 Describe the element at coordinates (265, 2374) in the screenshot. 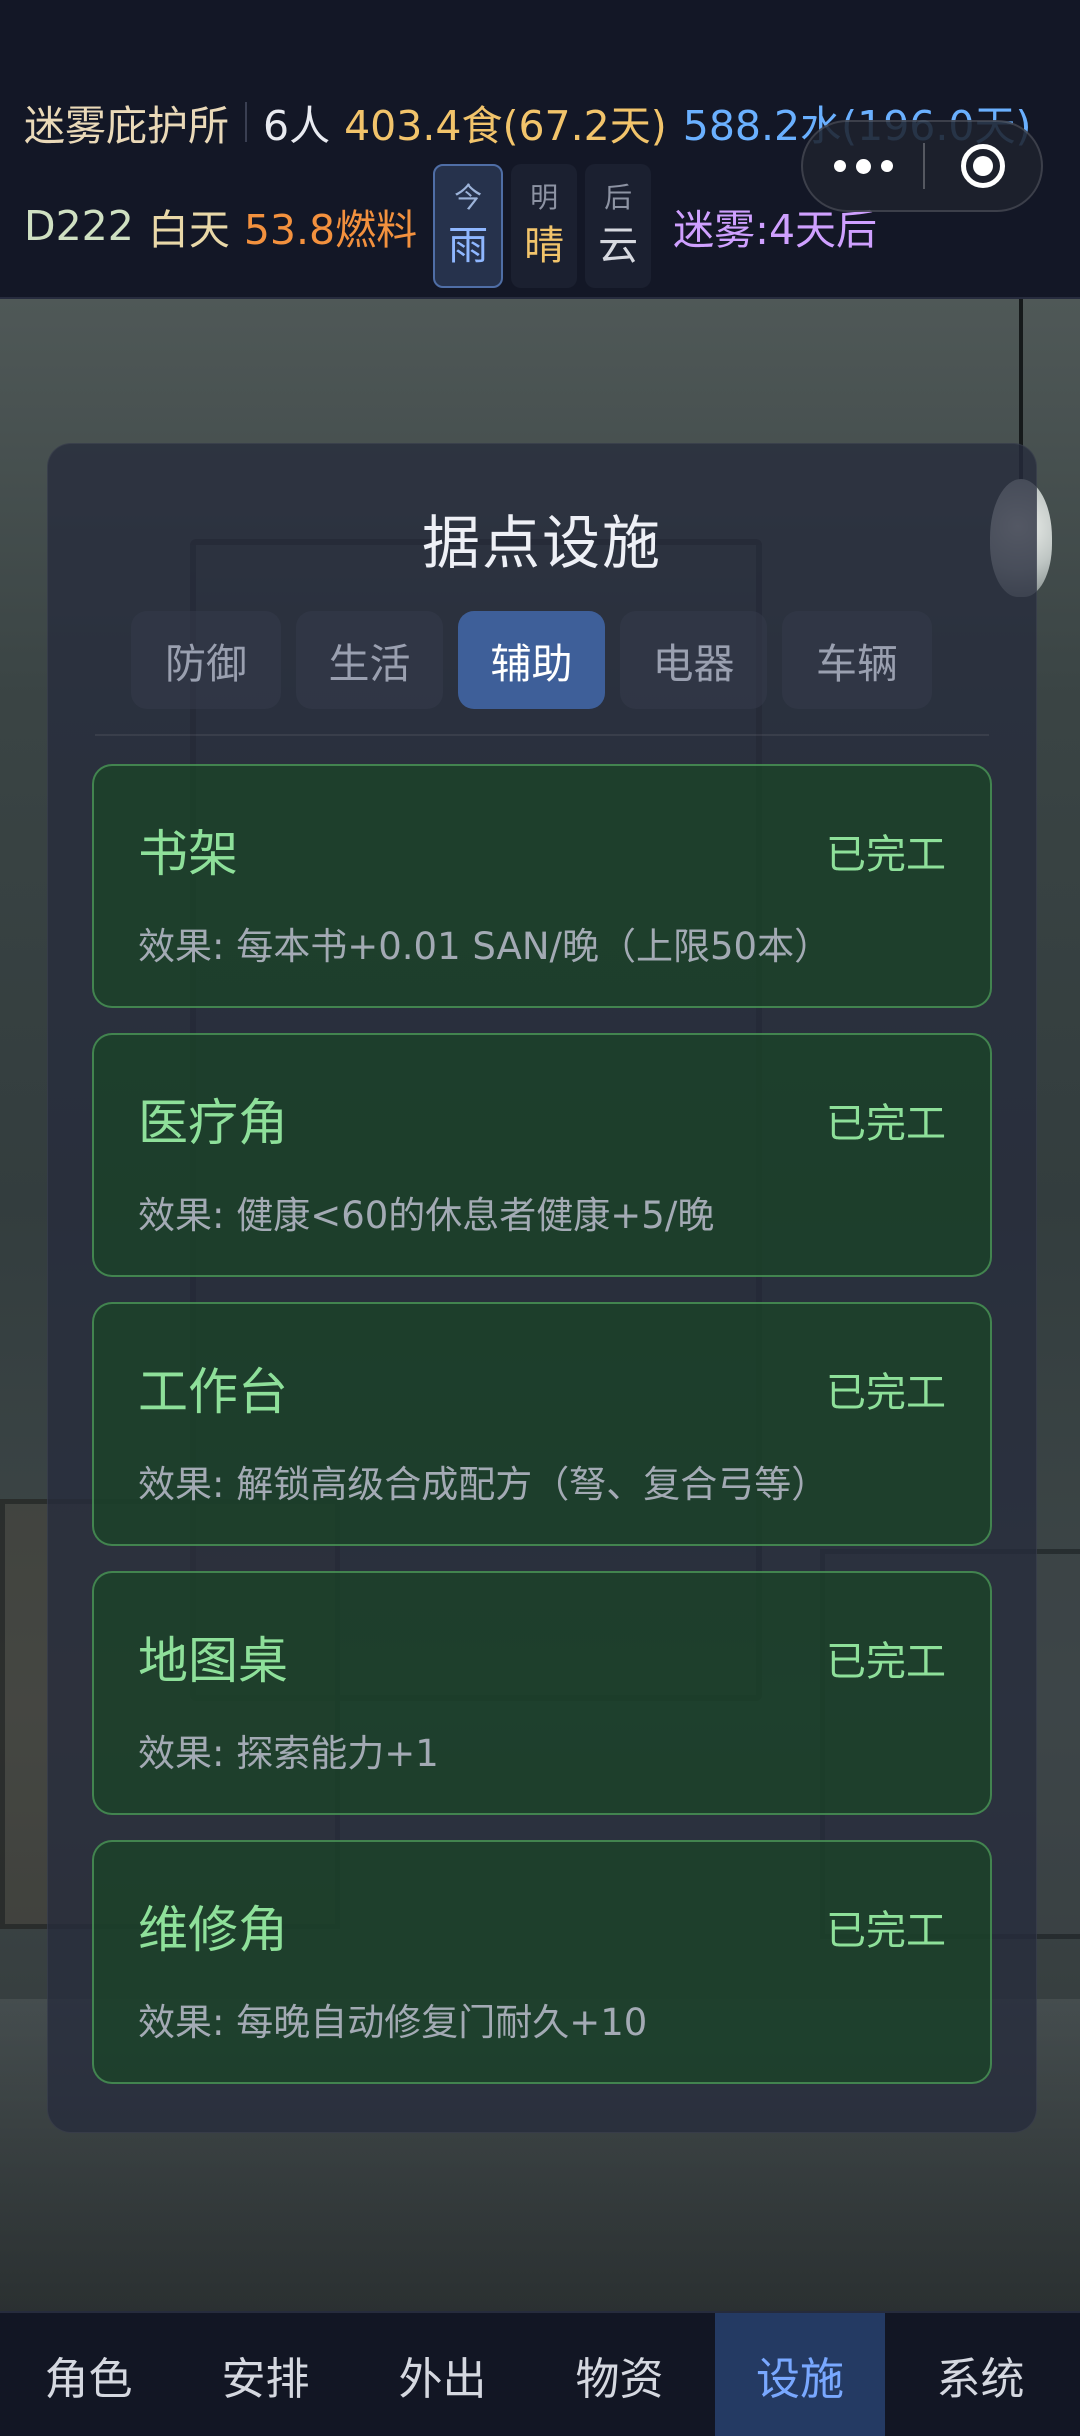

I see `nav-schedule: 安排` at that location.